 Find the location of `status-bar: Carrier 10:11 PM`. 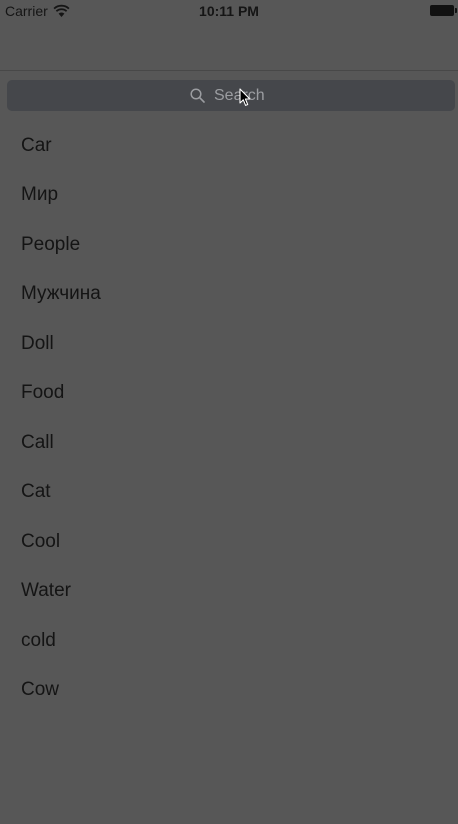

status-bar: Carrier 10:11 PM is located at coordinates (229, 11).